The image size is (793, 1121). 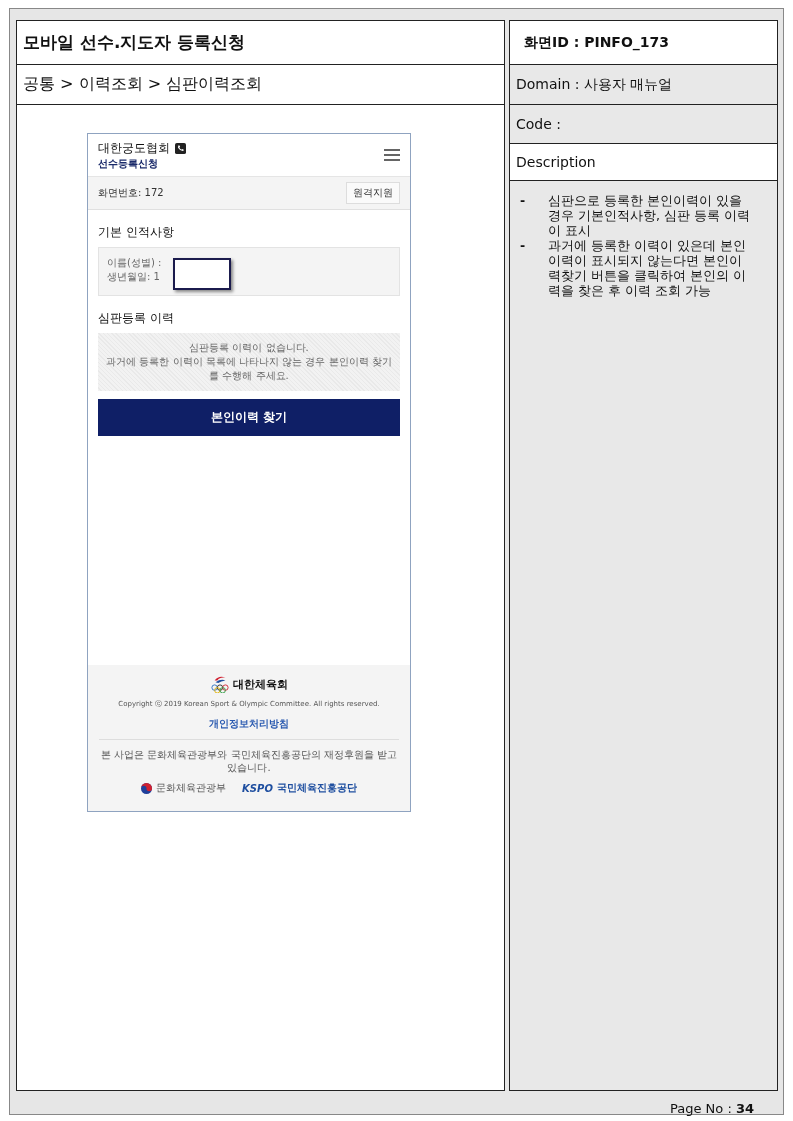 I want to click on ministry-name: 문화체육관광부, so click(x=191, y=788).